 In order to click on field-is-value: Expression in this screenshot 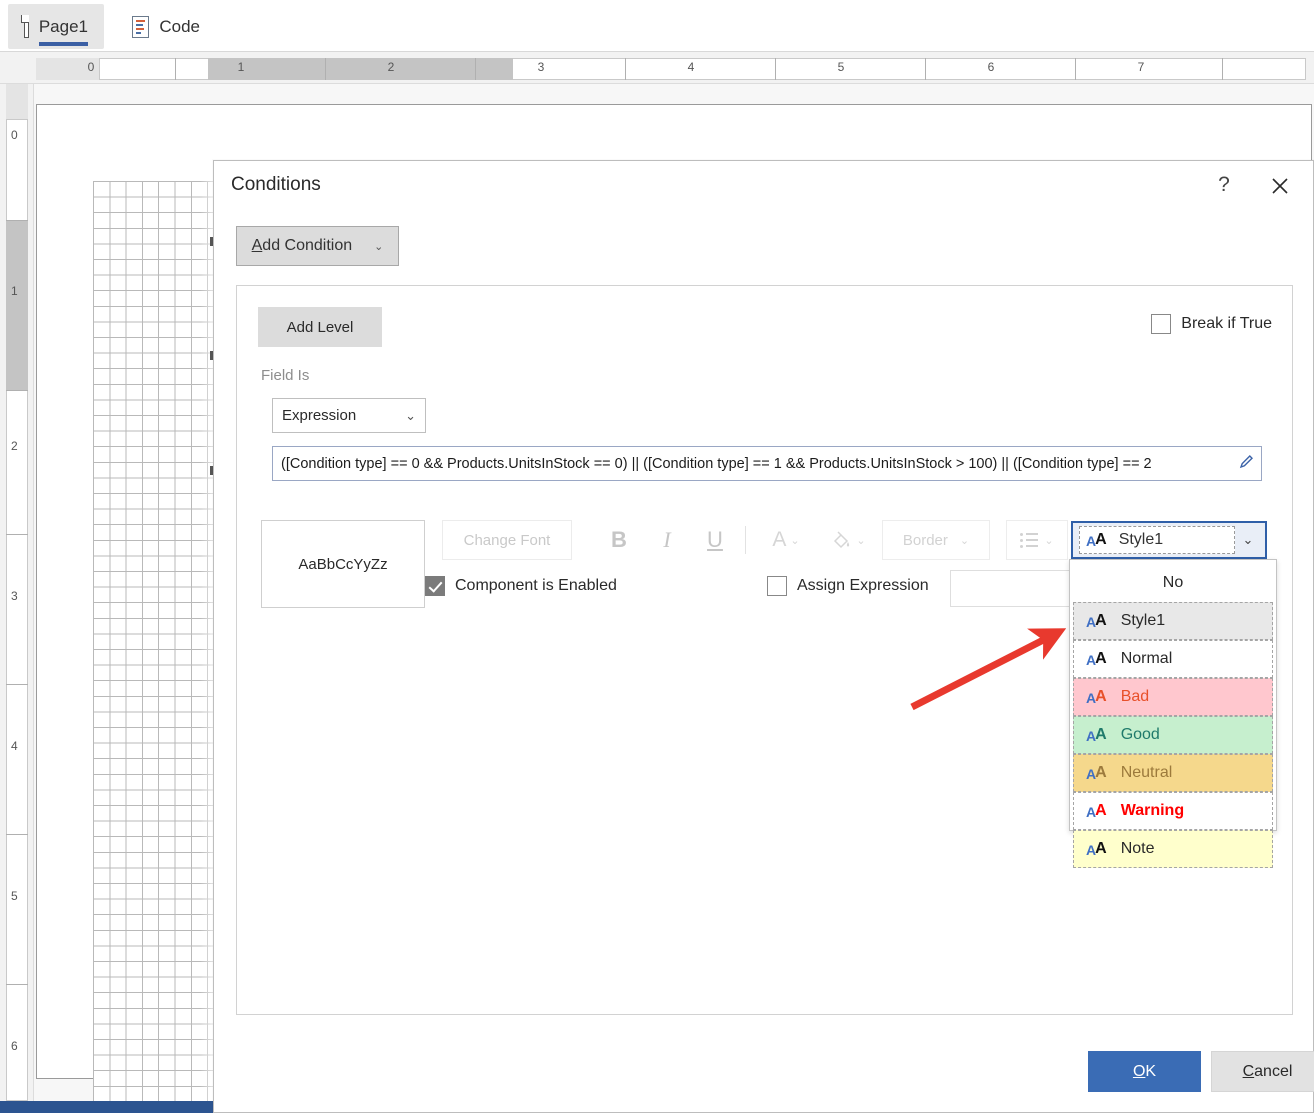, I will do `click(319, 415)`.